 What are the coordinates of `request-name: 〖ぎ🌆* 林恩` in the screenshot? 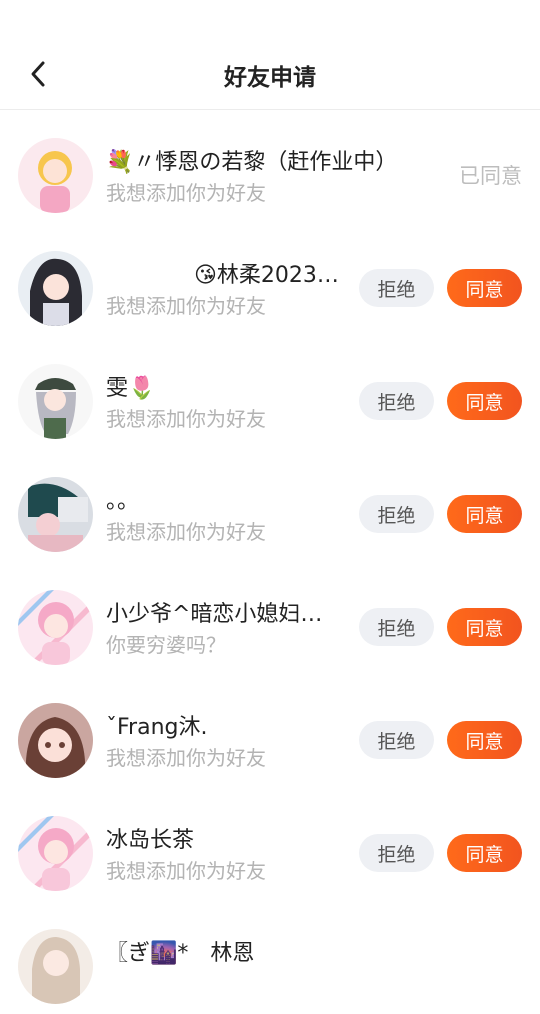 It's located at (180, 953).